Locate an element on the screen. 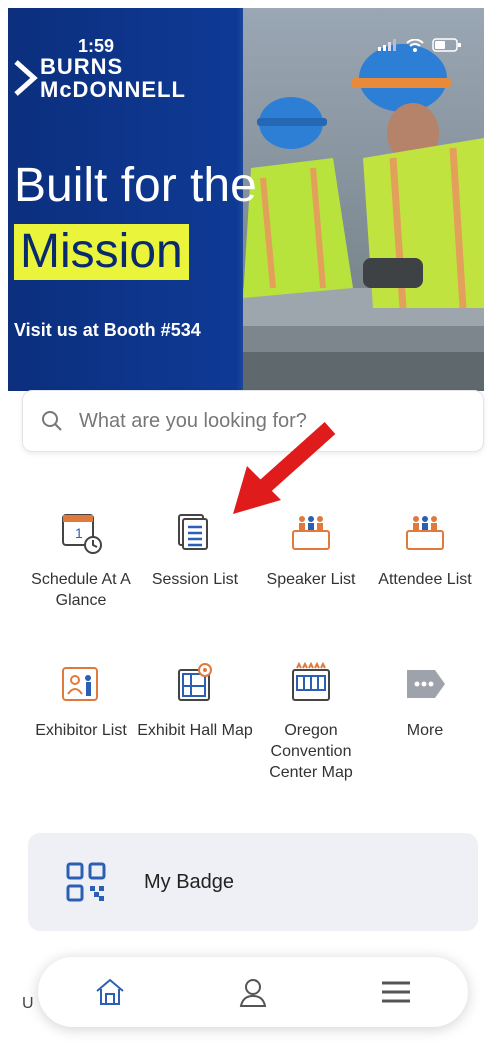  wifi-icon is located at coordinates (415, 45).